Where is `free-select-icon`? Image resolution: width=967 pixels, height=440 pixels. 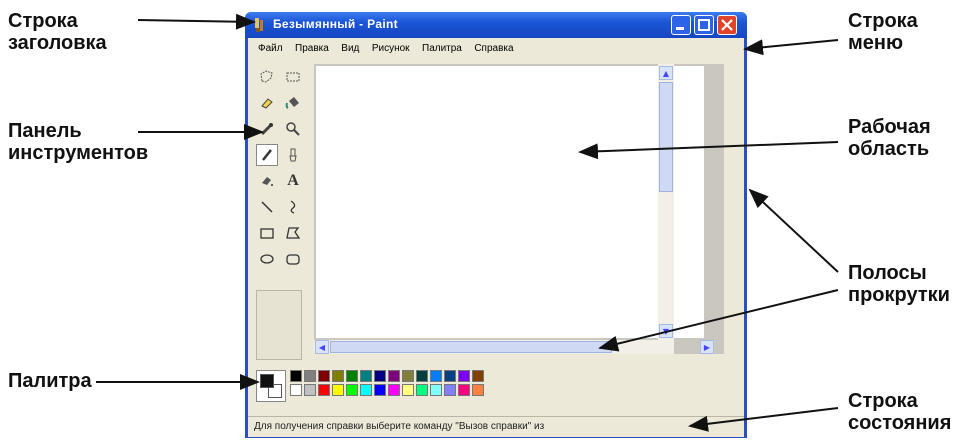 free-select-icon is located at coordinates (267, 77).